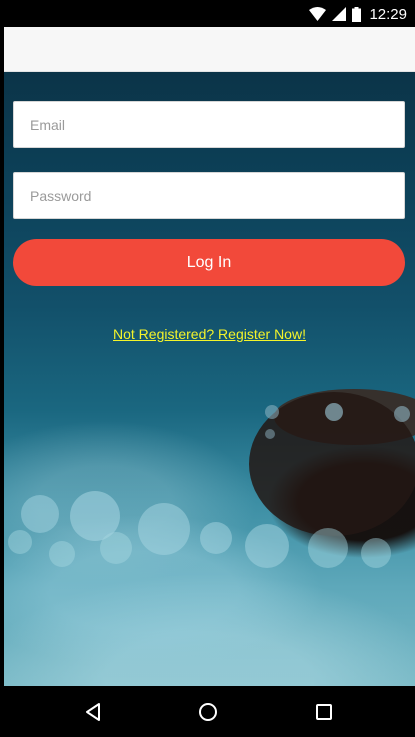 This screenshot has height=737, width=415. Describe the element at coordinates (209, 334) in the screenshot. I see `register-link: Not Registered? Register Now!` at that location.